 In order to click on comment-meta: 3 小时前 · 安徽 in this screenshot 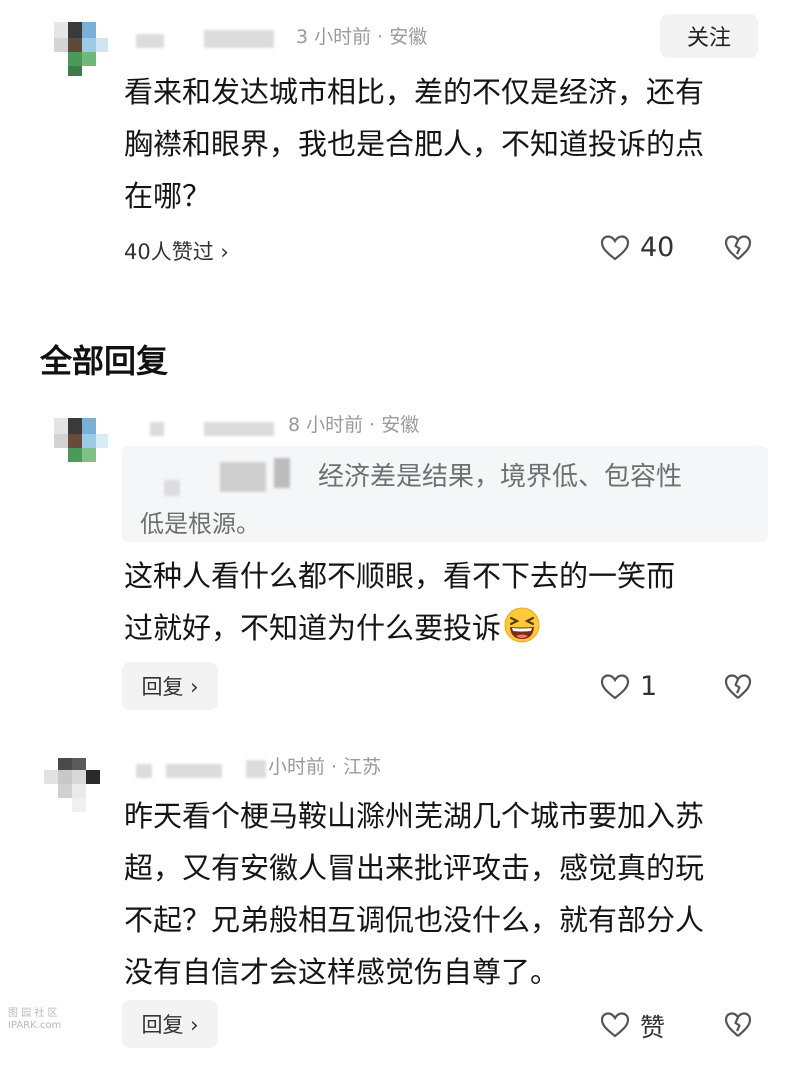, I will do `click(362, 37)`.